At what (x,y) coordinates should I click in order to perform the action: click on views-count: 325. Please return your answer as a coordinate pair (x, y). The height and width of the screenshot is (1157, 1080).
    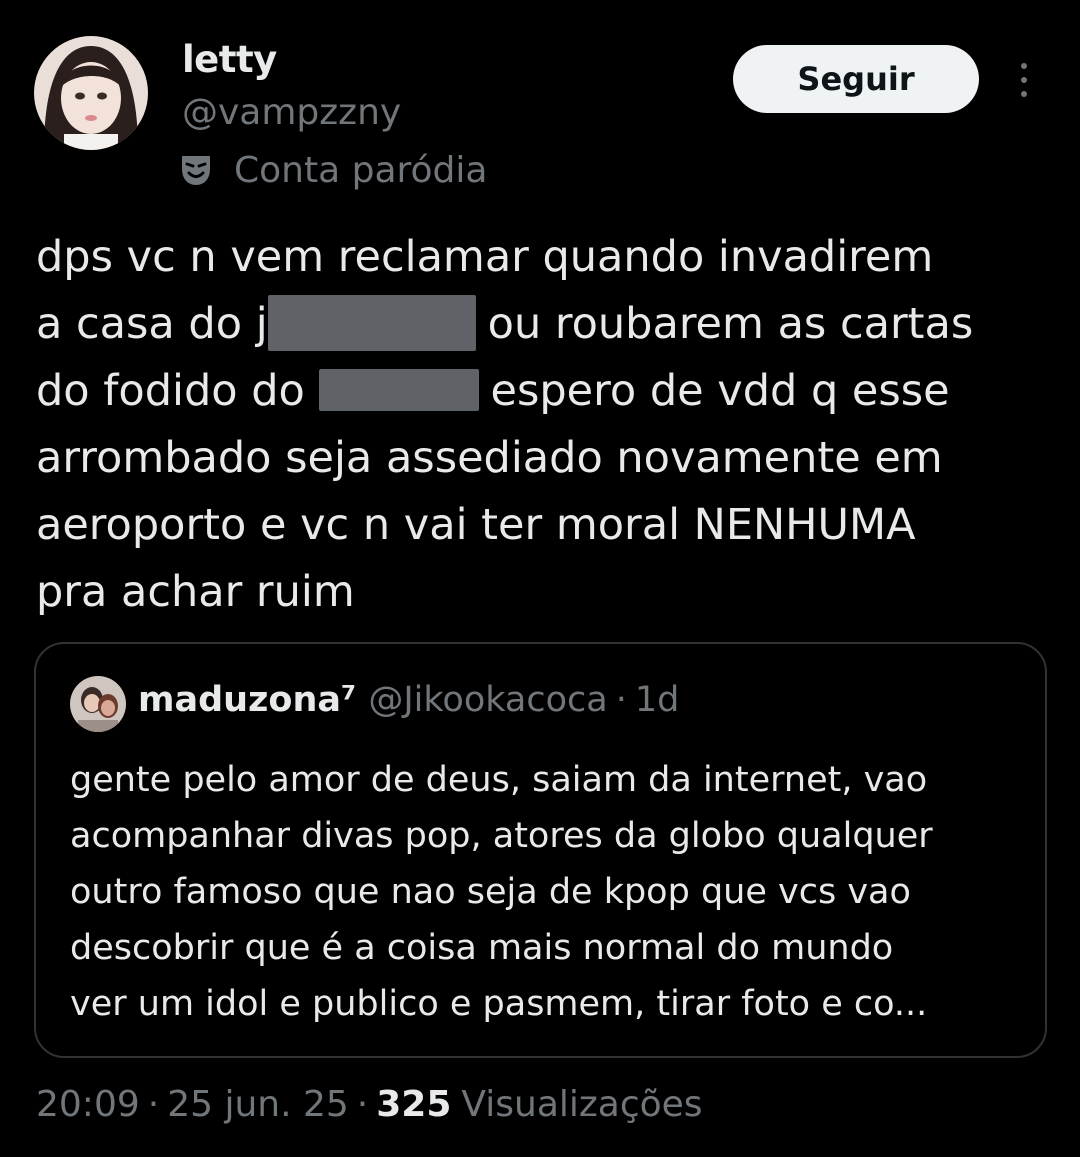
    Looking at the image, I should click on (413, 1104).